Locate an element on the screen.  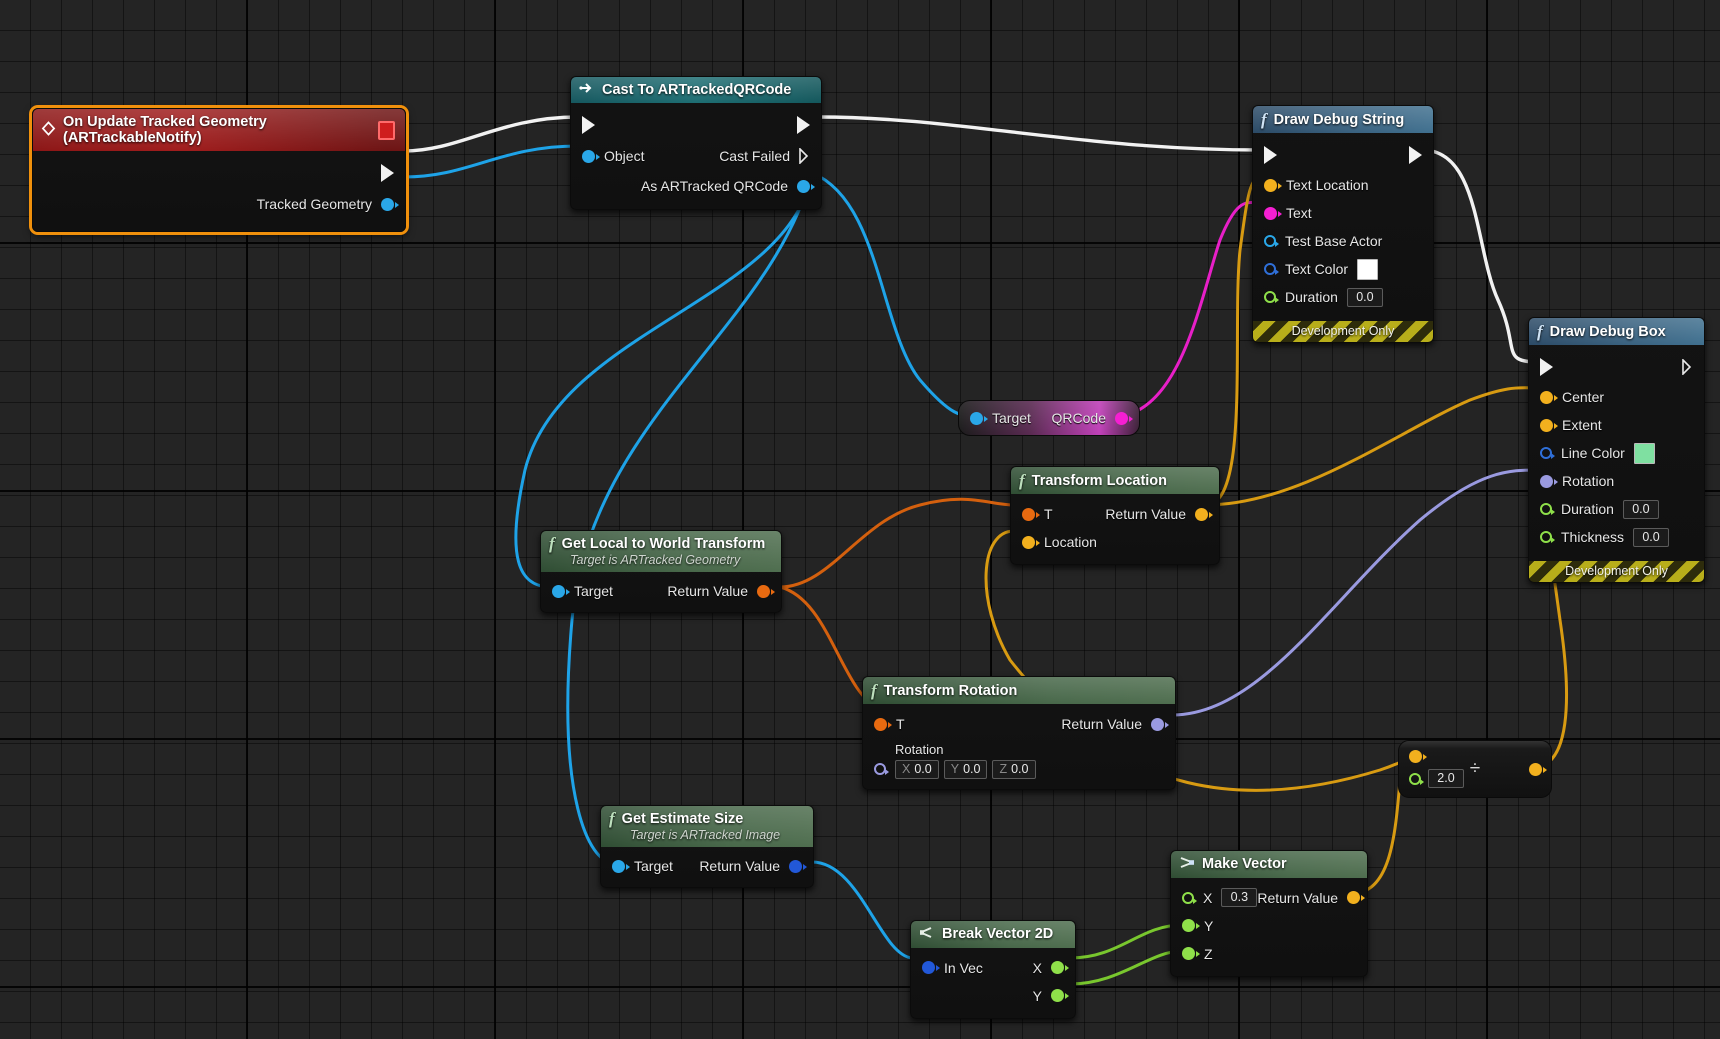
in-pin-object: Object is located at coordinates (607, 156).